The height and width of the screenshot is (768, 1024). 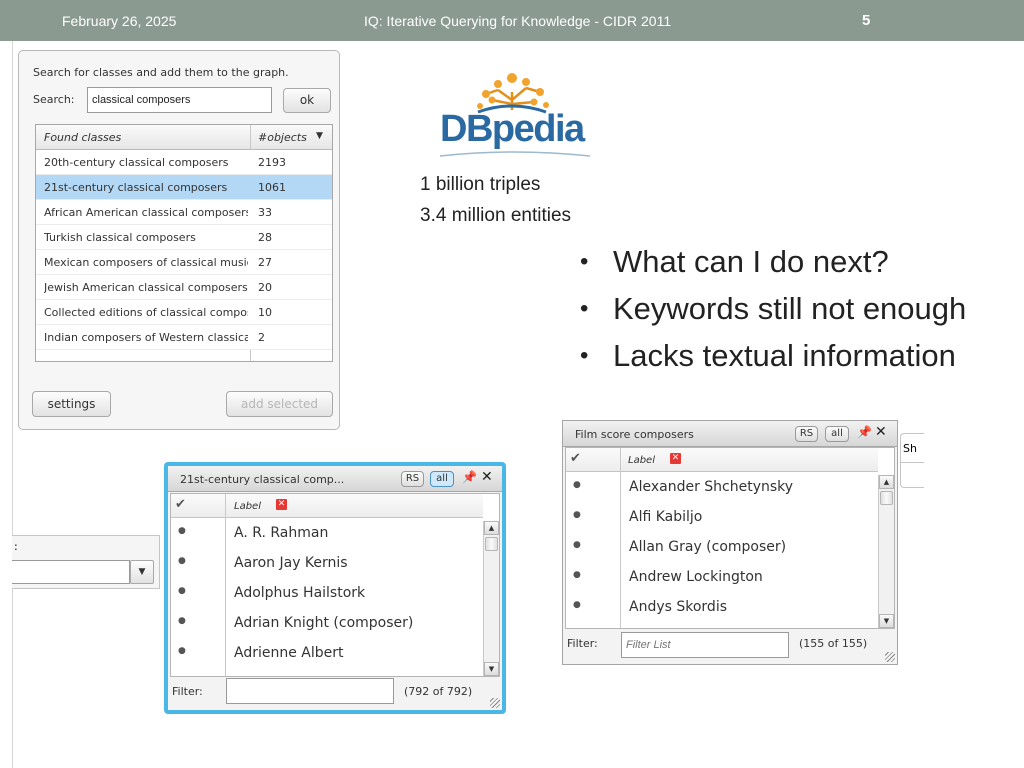 I want to click on panel-title-bar: Film score composers RS all 📌 ✕, so click(x=730, y=434).